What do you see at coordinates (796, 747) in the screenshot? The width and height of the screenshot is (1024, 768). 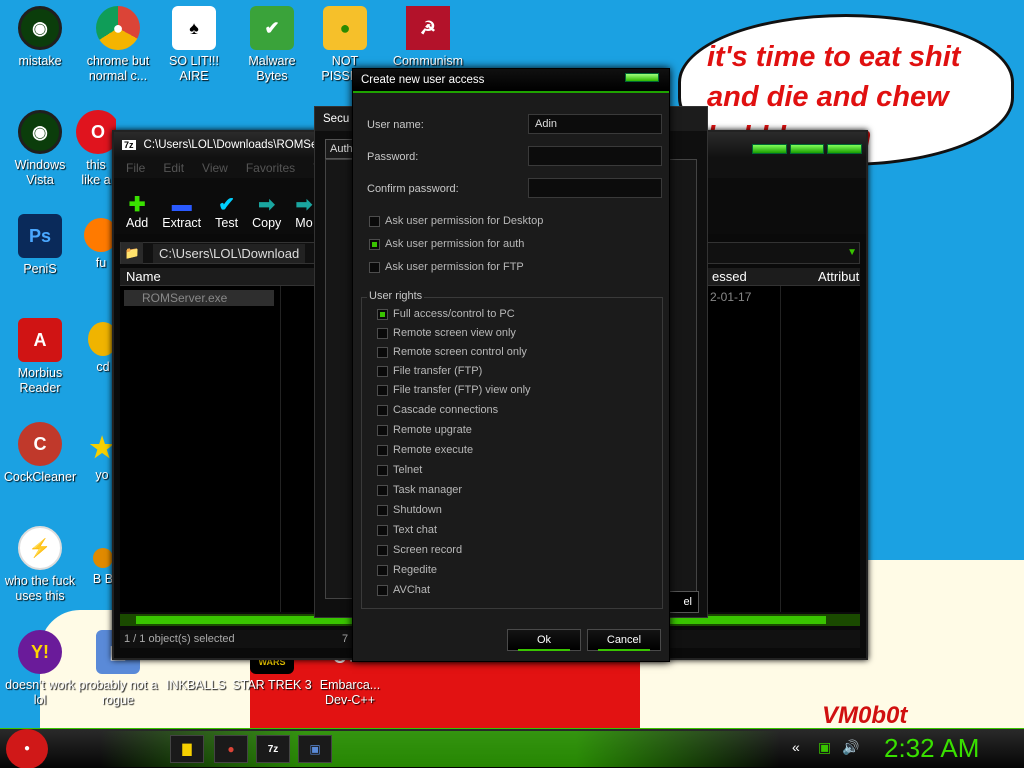 I see `chevron-icon: «` at bounding box center [796, 747].